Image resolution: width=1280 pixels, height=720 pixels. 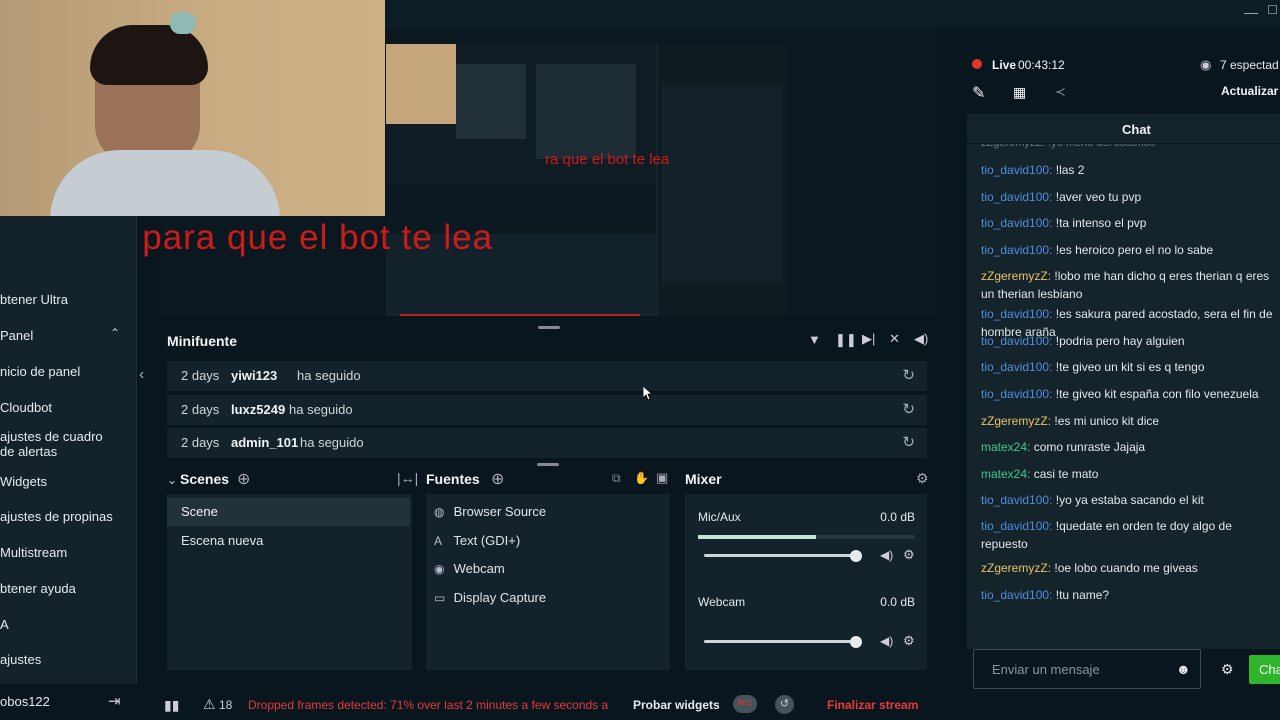 I want to click on add-scene-icon: ⊕, so click(x=243, y=479).